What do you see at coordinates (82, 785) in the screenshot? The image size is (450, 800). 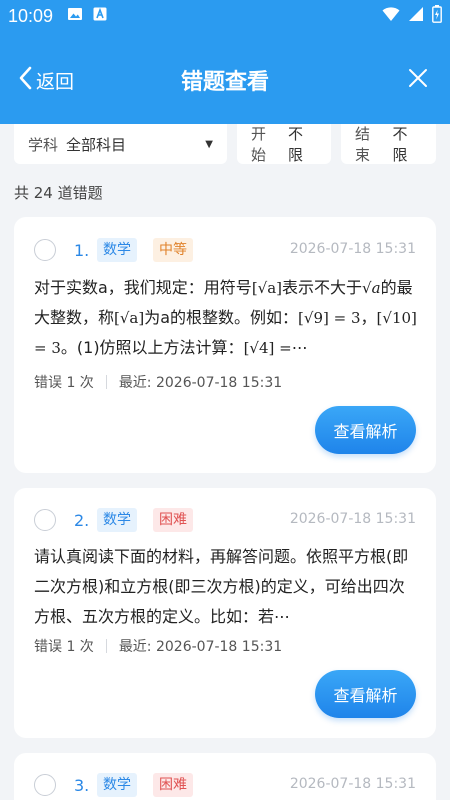 I see `question-number: 3.` at bounding box center [82, 785].